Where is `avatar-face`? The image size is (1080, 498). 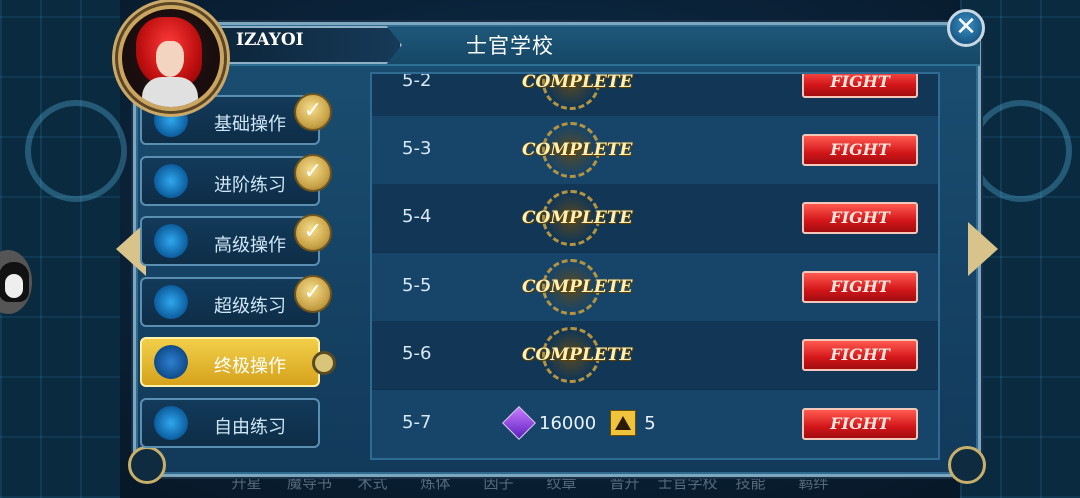 avatar-face is located at coordinates (170, 59).